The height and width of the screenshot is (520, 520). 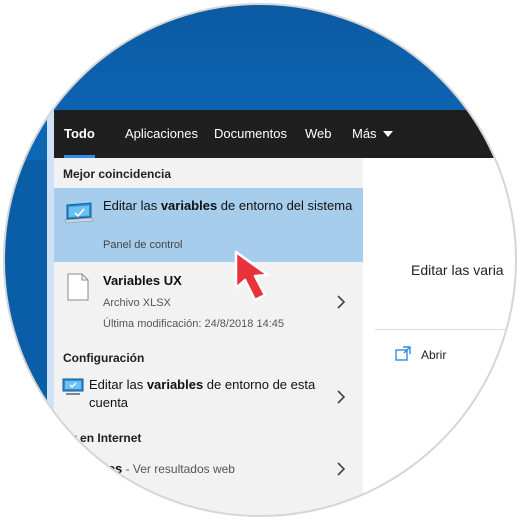 What do you see at coordinates (285, 205) in the screenshot?
I see `title-text: de entorno del sistema` at bounding box center [285, 205].